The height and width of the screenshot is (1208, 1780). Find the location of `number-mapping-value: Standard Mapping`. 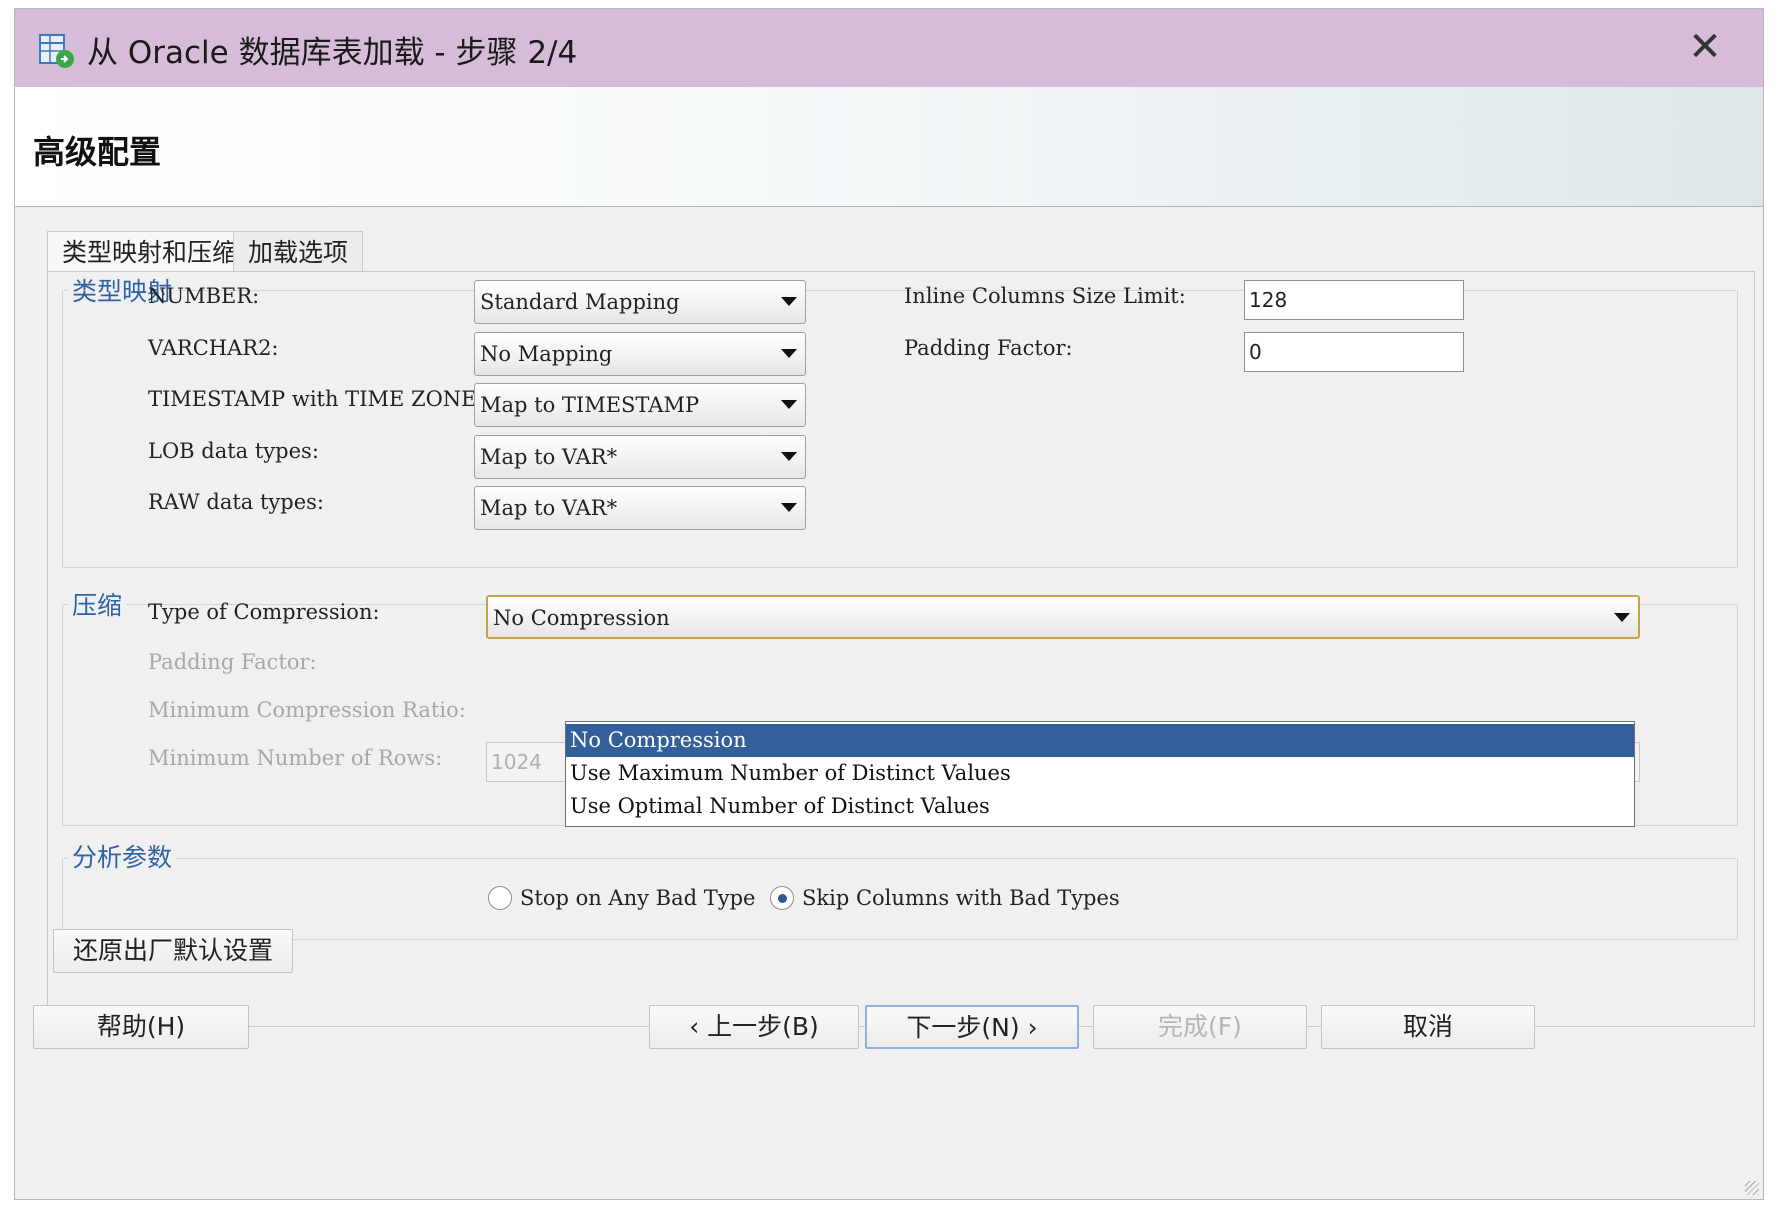

number-mapping-value: Standard Mapping is located at coordinates (580, 302).